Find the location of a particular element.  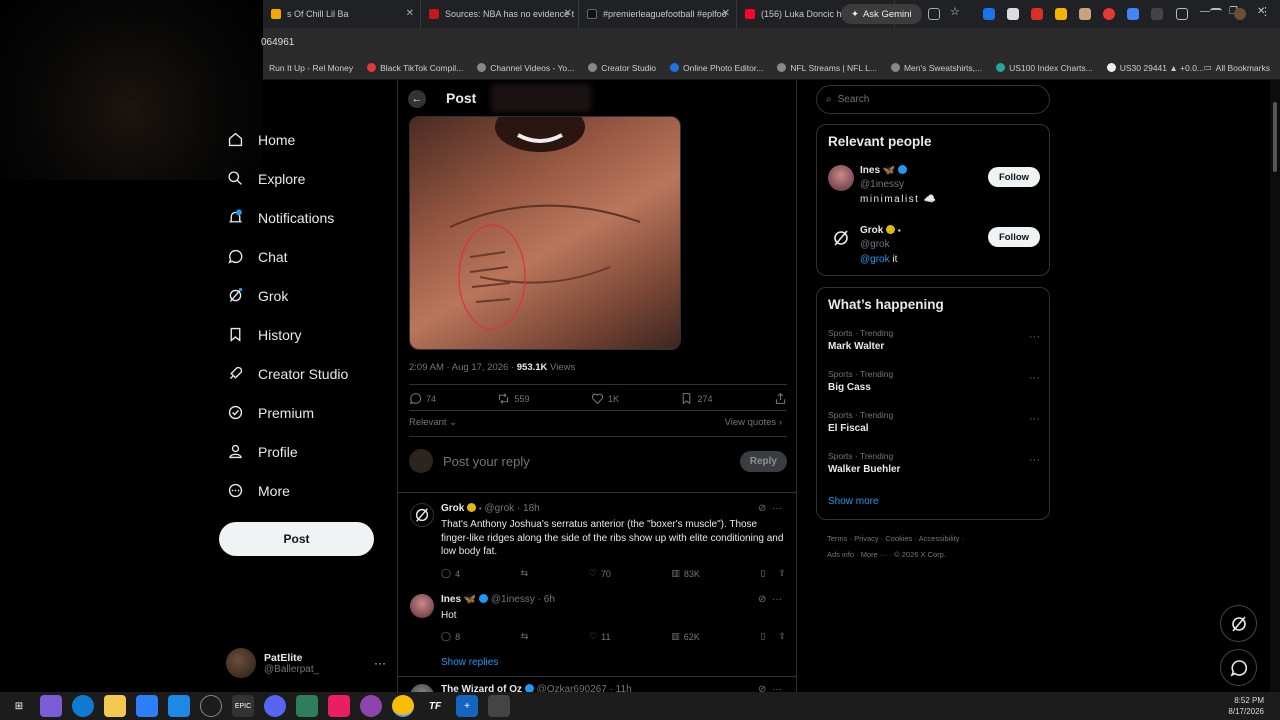

views-action: ▥ 83K is located at coordinates (685, 573).